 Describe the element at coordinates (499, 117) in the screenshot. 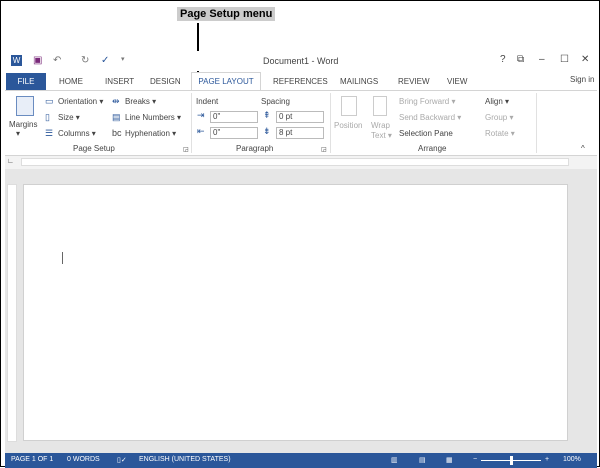

I see `group-button: Group ▾` at that location.